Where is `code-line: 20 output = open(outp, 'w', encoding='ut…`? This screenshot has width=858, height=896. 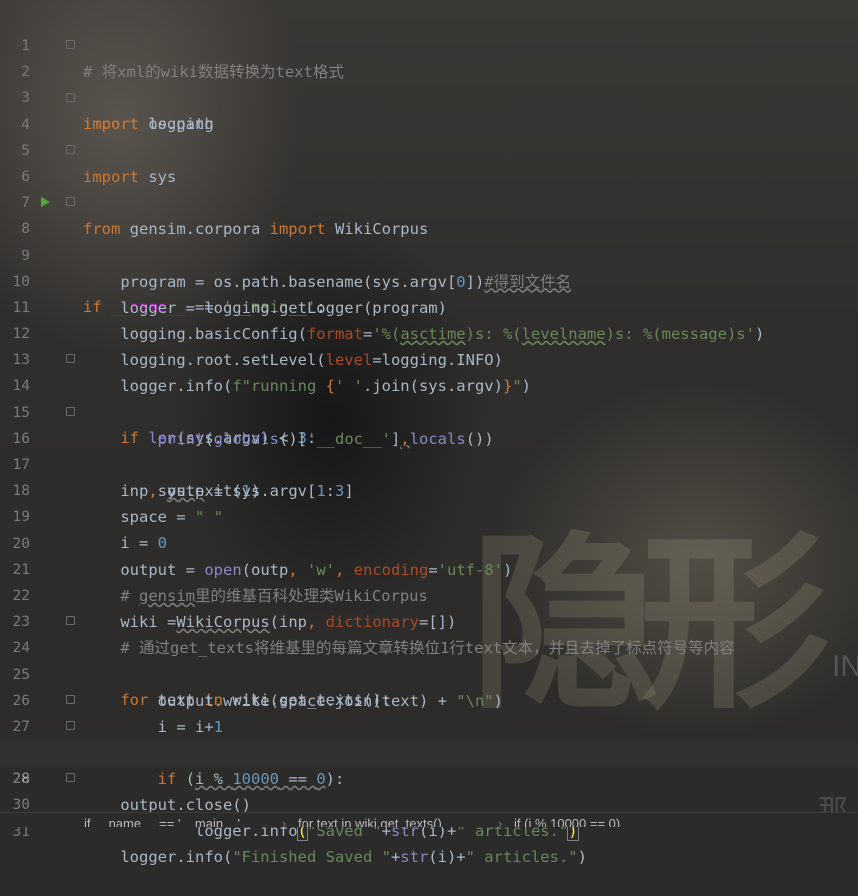 code-line: 20 output = open(outp, 'w', encoding='ut… is located at coordinates (429, 542).